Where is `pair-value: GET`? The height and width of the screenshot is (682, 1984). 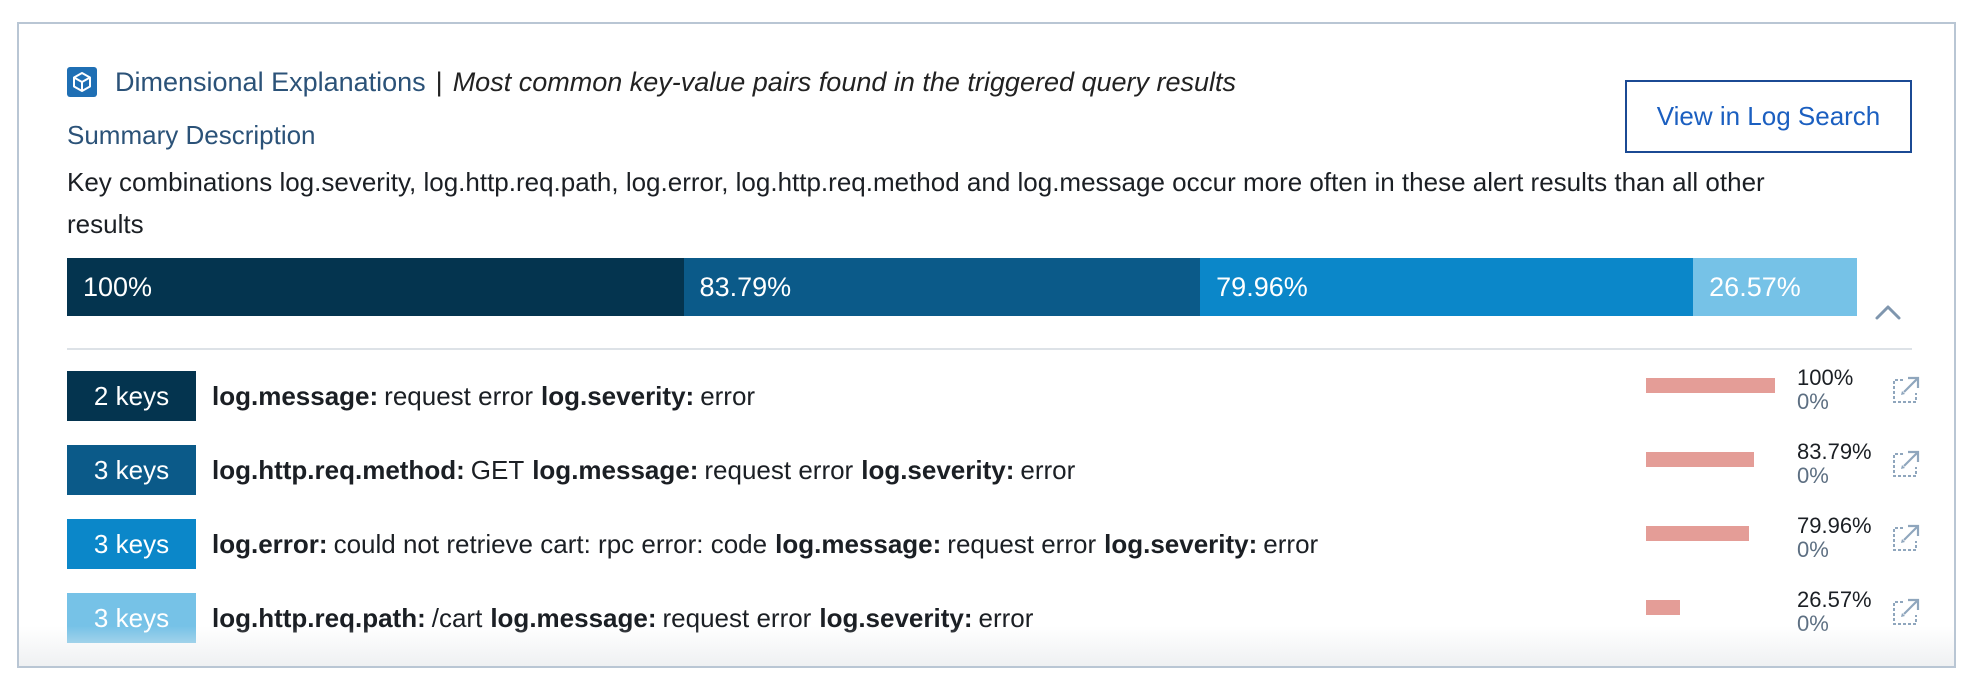
pair-value: GET is located at coordinates (497, 469).